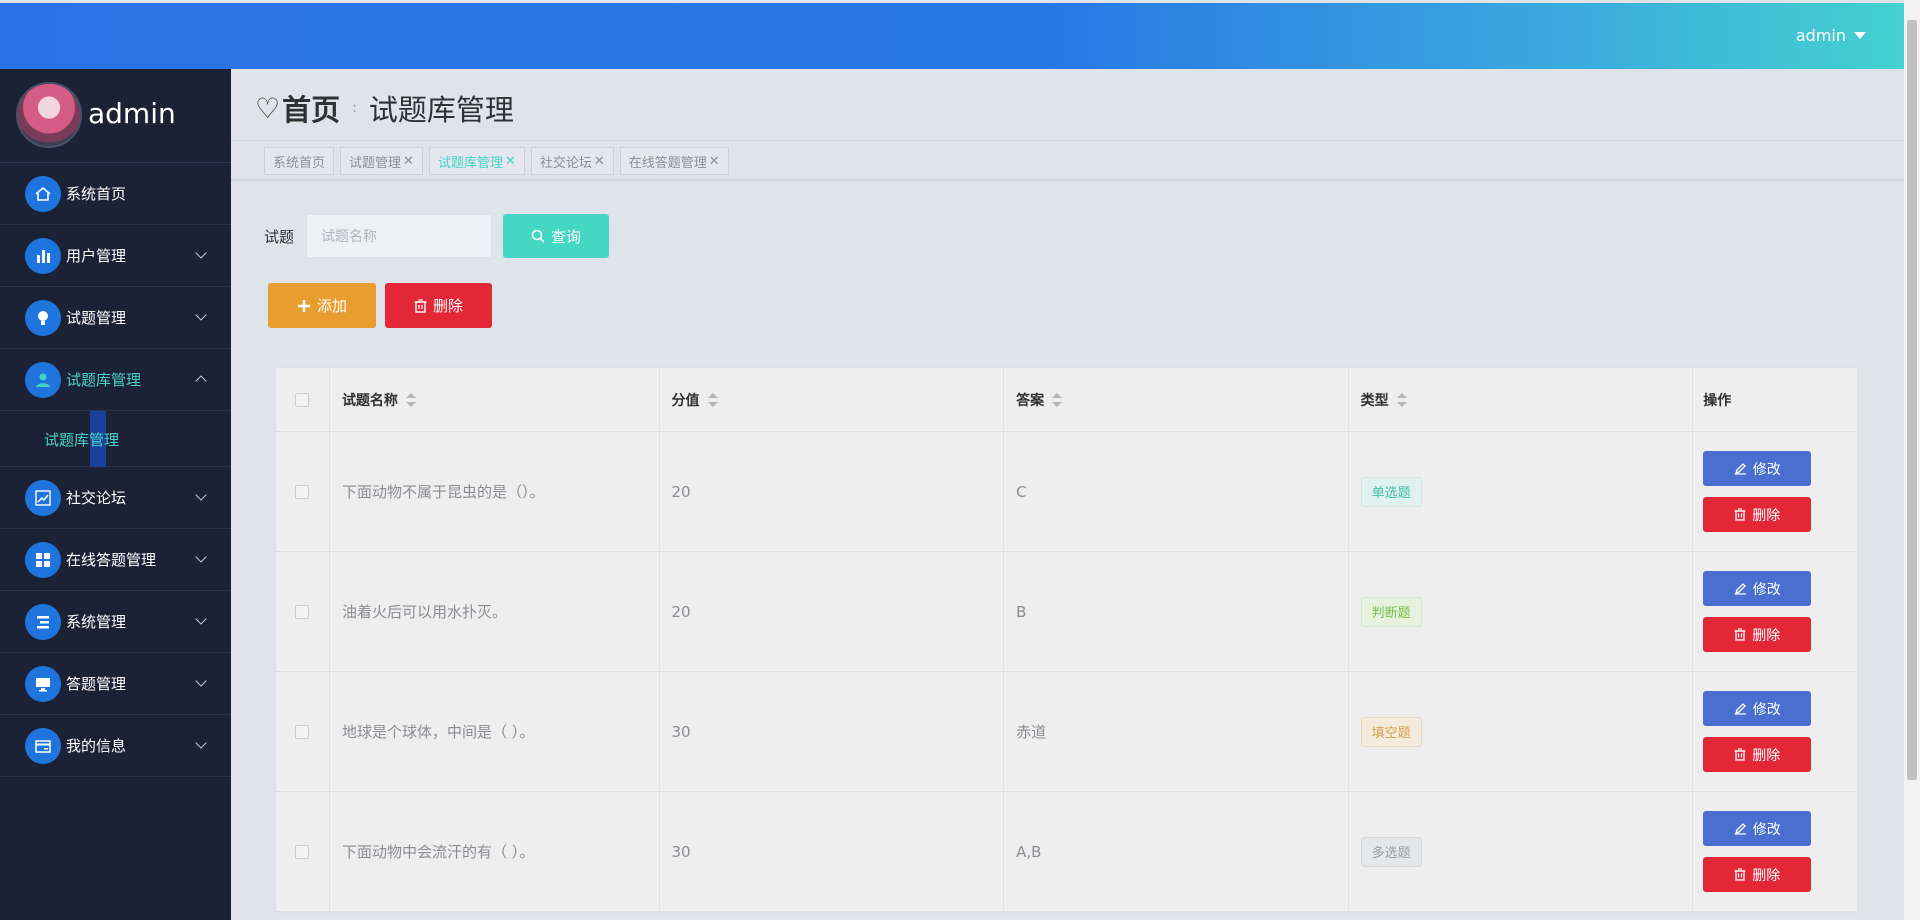 The height and width of the screenshot is (920, 1920). What do you see at coordinates (1374, 400) in the screenshot?
I see `header-label: 类型` at bounding box center [1374, 400].